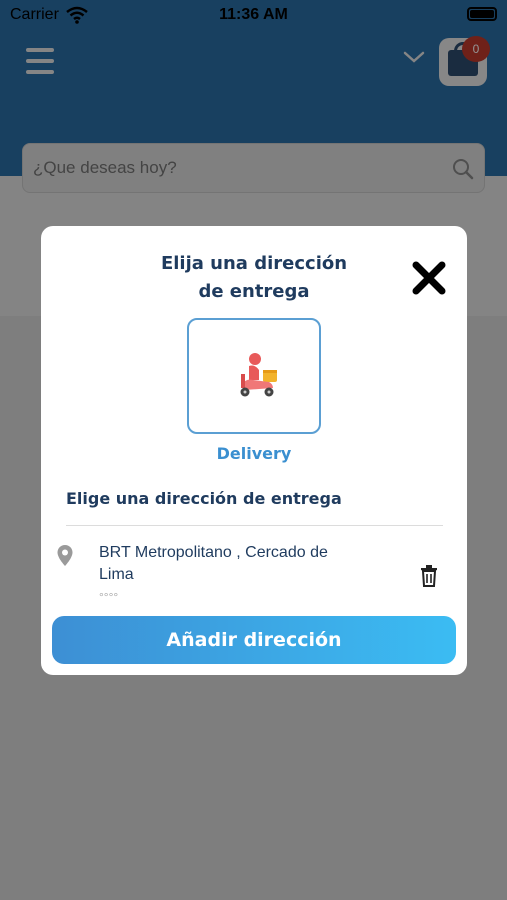 This screenshot has height=900, width=507. Describe the element at coordinates (65, 555) in the screenshot. I see `location-pin-icon` at that location.